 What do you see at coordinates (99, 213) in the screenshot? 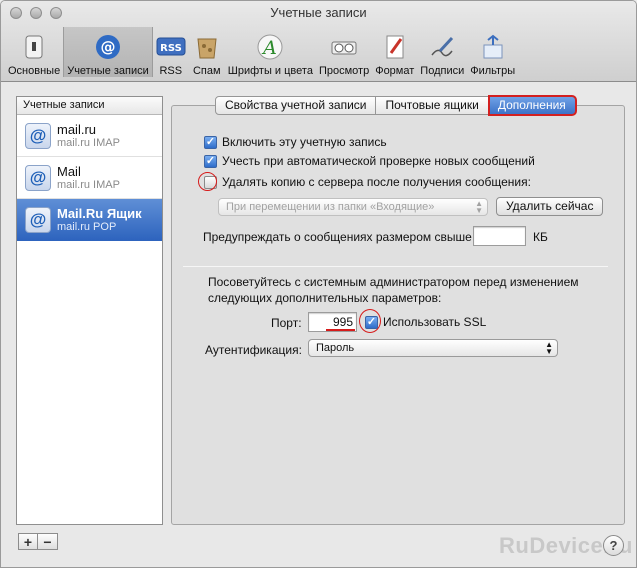
I see `account-name: Mail.Ru Ящик` at bounding box center [99, 213].